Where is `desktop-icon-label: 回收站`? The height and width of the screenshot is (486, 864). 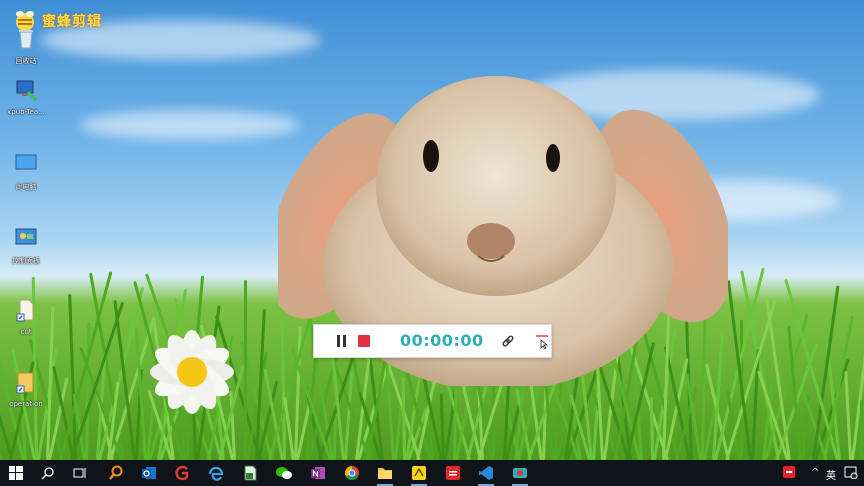 desktop-icon-label: 回收站 is located at coordinates (26, 61).